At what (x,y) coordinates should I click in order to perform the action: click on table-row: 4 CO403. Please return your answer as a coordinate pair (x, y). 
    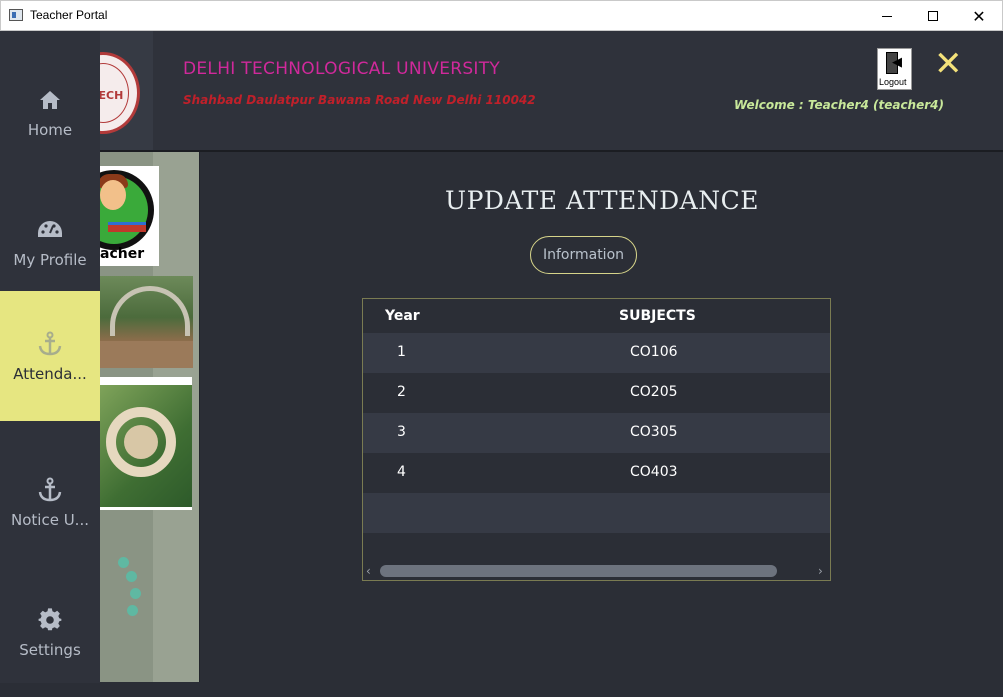
    Looking at the image, I should click on (596, 473).